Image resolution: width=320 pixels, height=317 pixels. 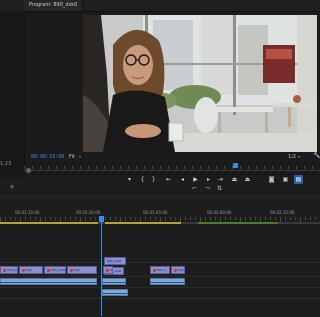 I want to click on mark-in-button: {, so click(x=142, y=179).